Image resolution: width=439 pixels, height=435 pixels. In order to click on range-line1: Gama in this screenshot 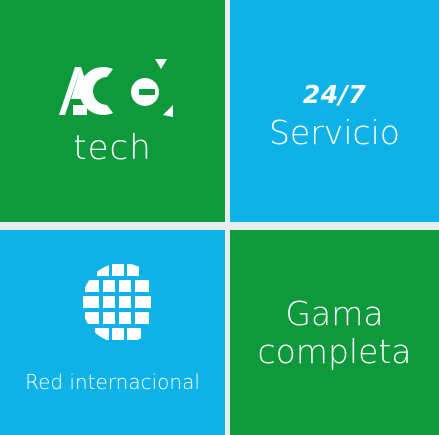, I will do `click(334, 313)`.